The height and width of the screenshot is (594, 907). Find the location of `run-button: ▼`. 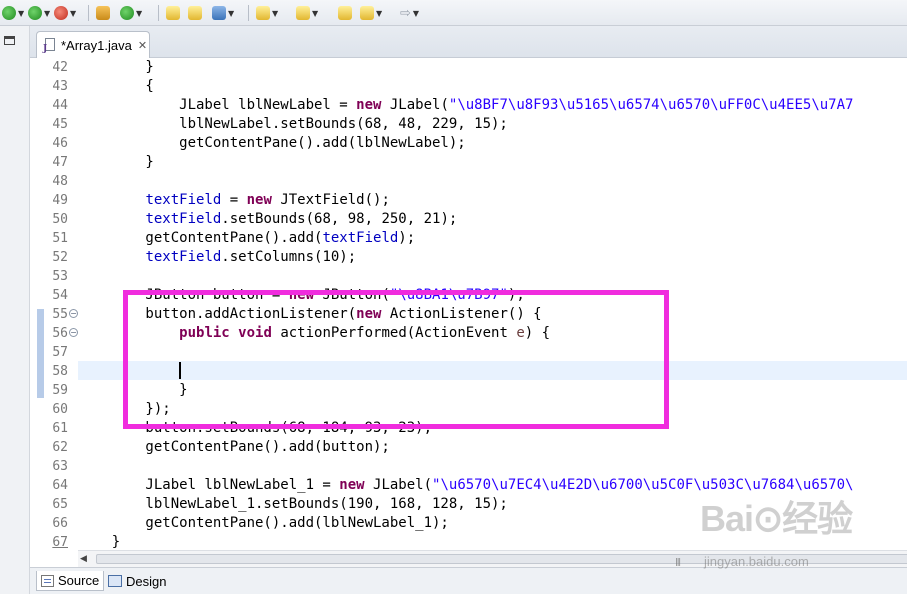

run-button: ▼ is located at coordinates (39, 13).